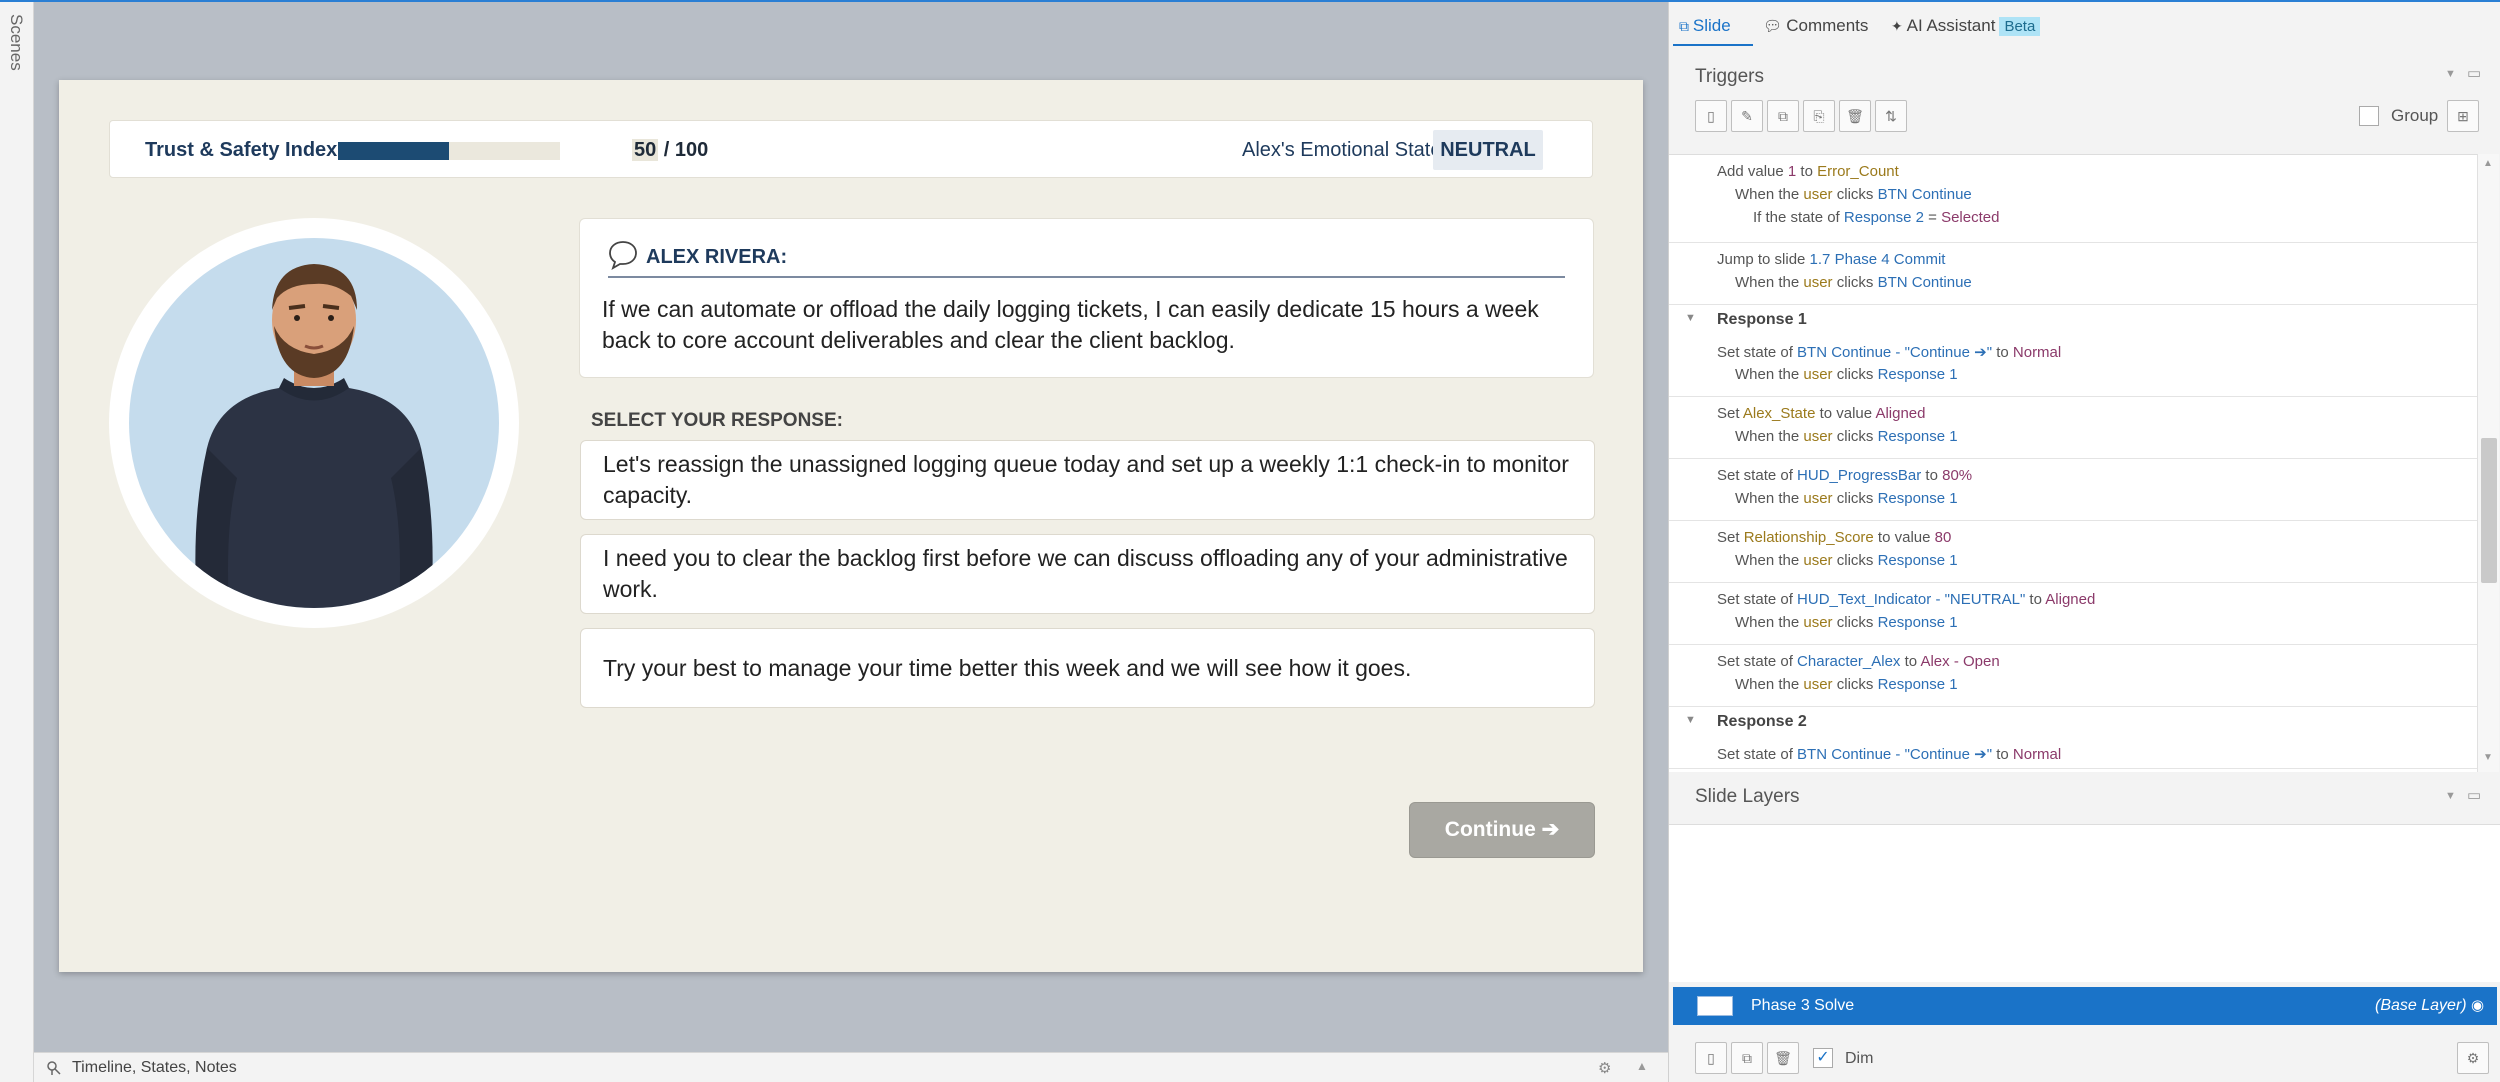 This screenshot has height=1082, width=2500. Describe the element at coordinates (2488, 163) in the screenshot. I see `scroll-up-icon: ▲` at that location.